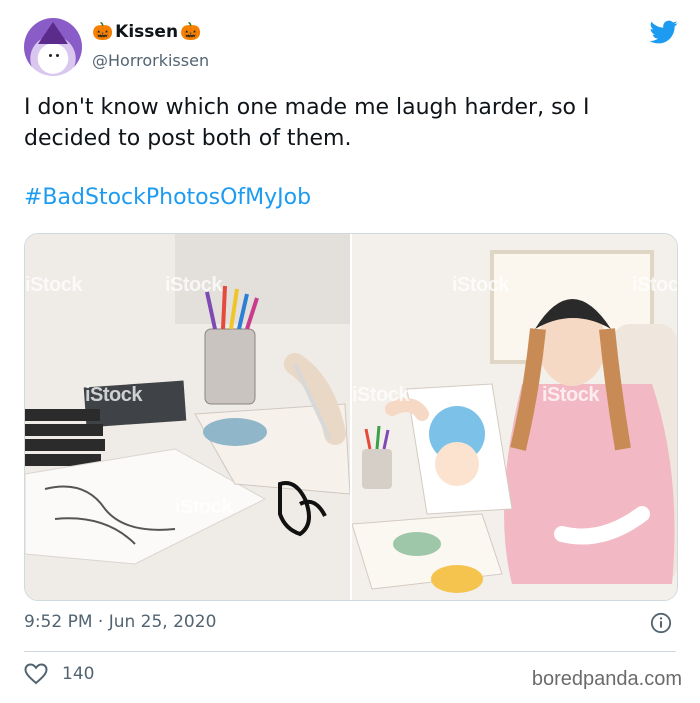  What do you see at coordinates (350, 651) in the screenshot?
I see `divider` at bounding box center [350, 651].